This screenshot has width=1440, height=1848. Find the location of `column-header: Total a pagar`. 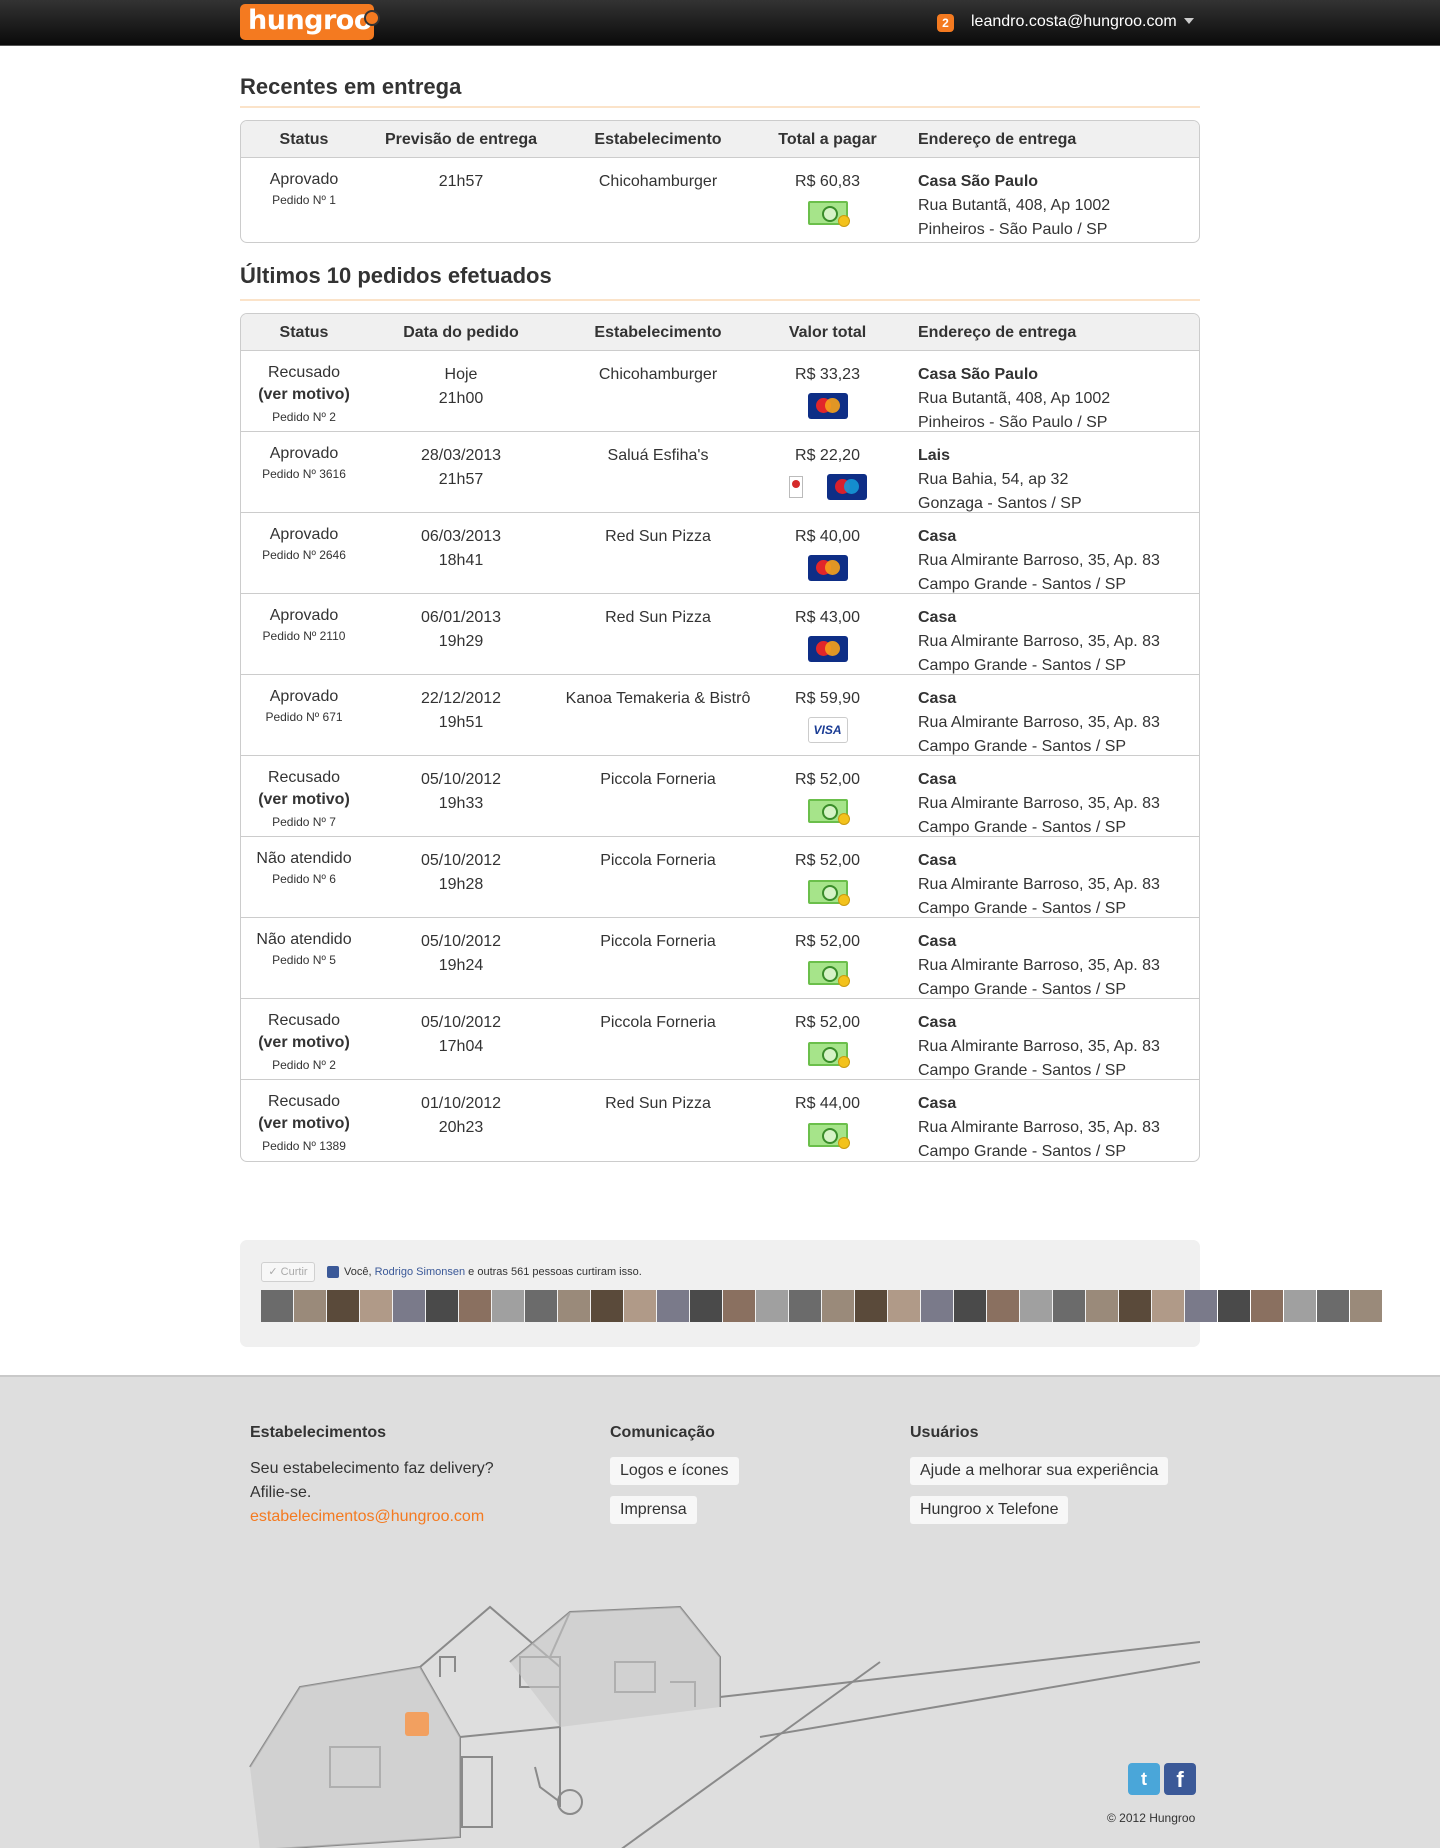

column-header: Total a pagar is located at coordinates (827, 139).